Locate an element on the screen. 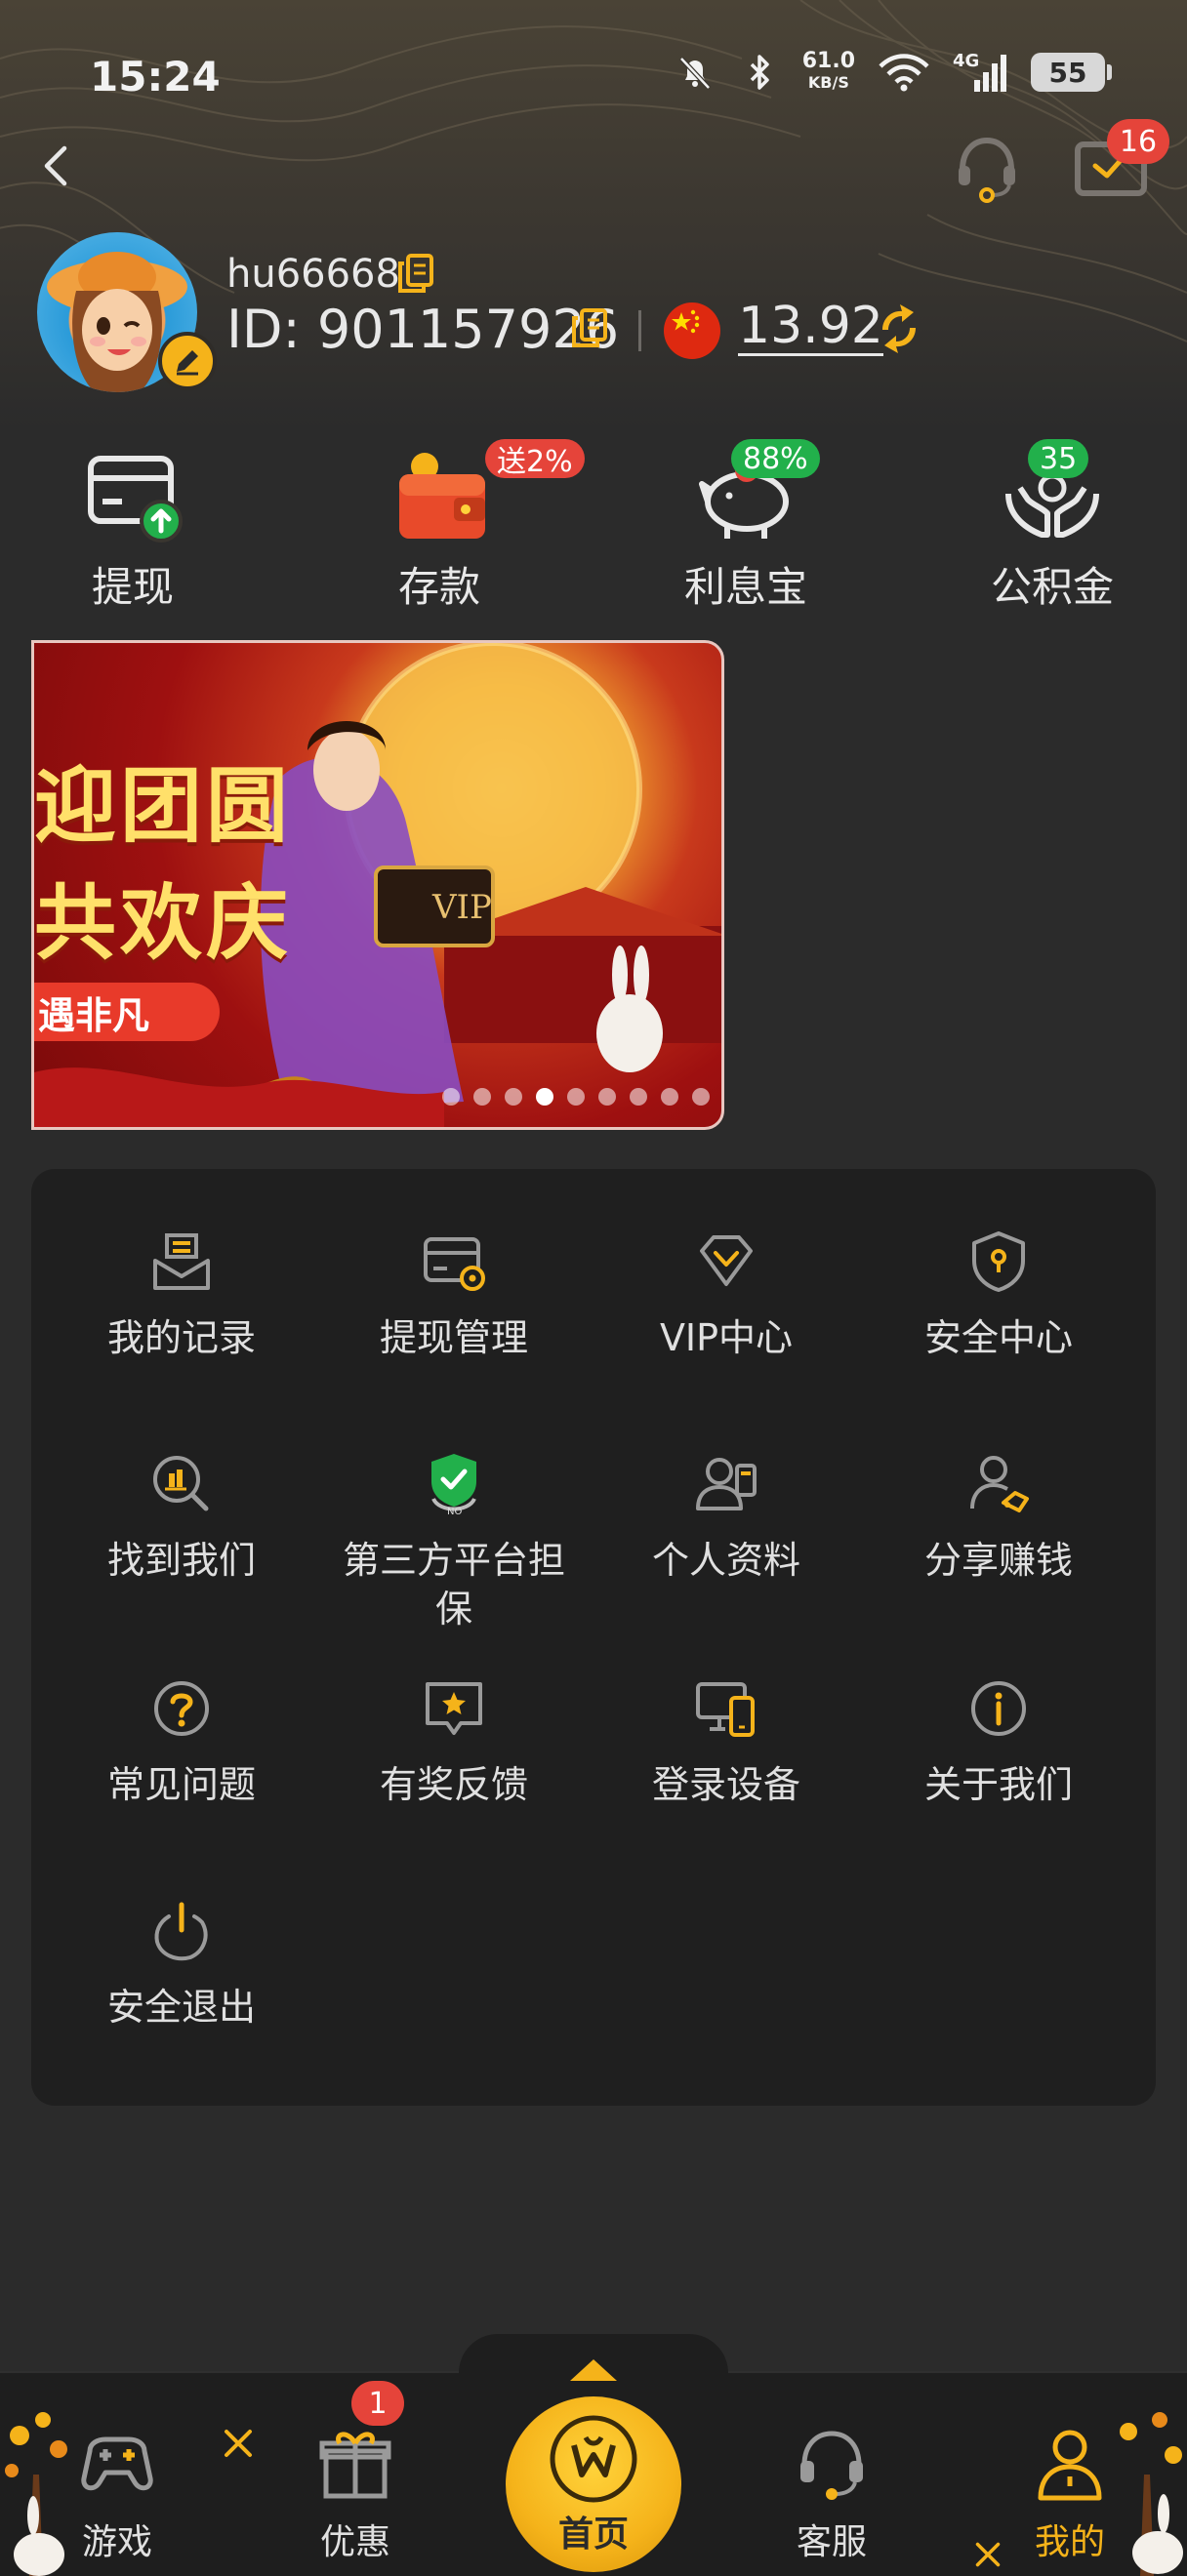 The height and width of the screenshot is (2576, 1187). fund-badge: 35 is located at coordinates (1058, 458).